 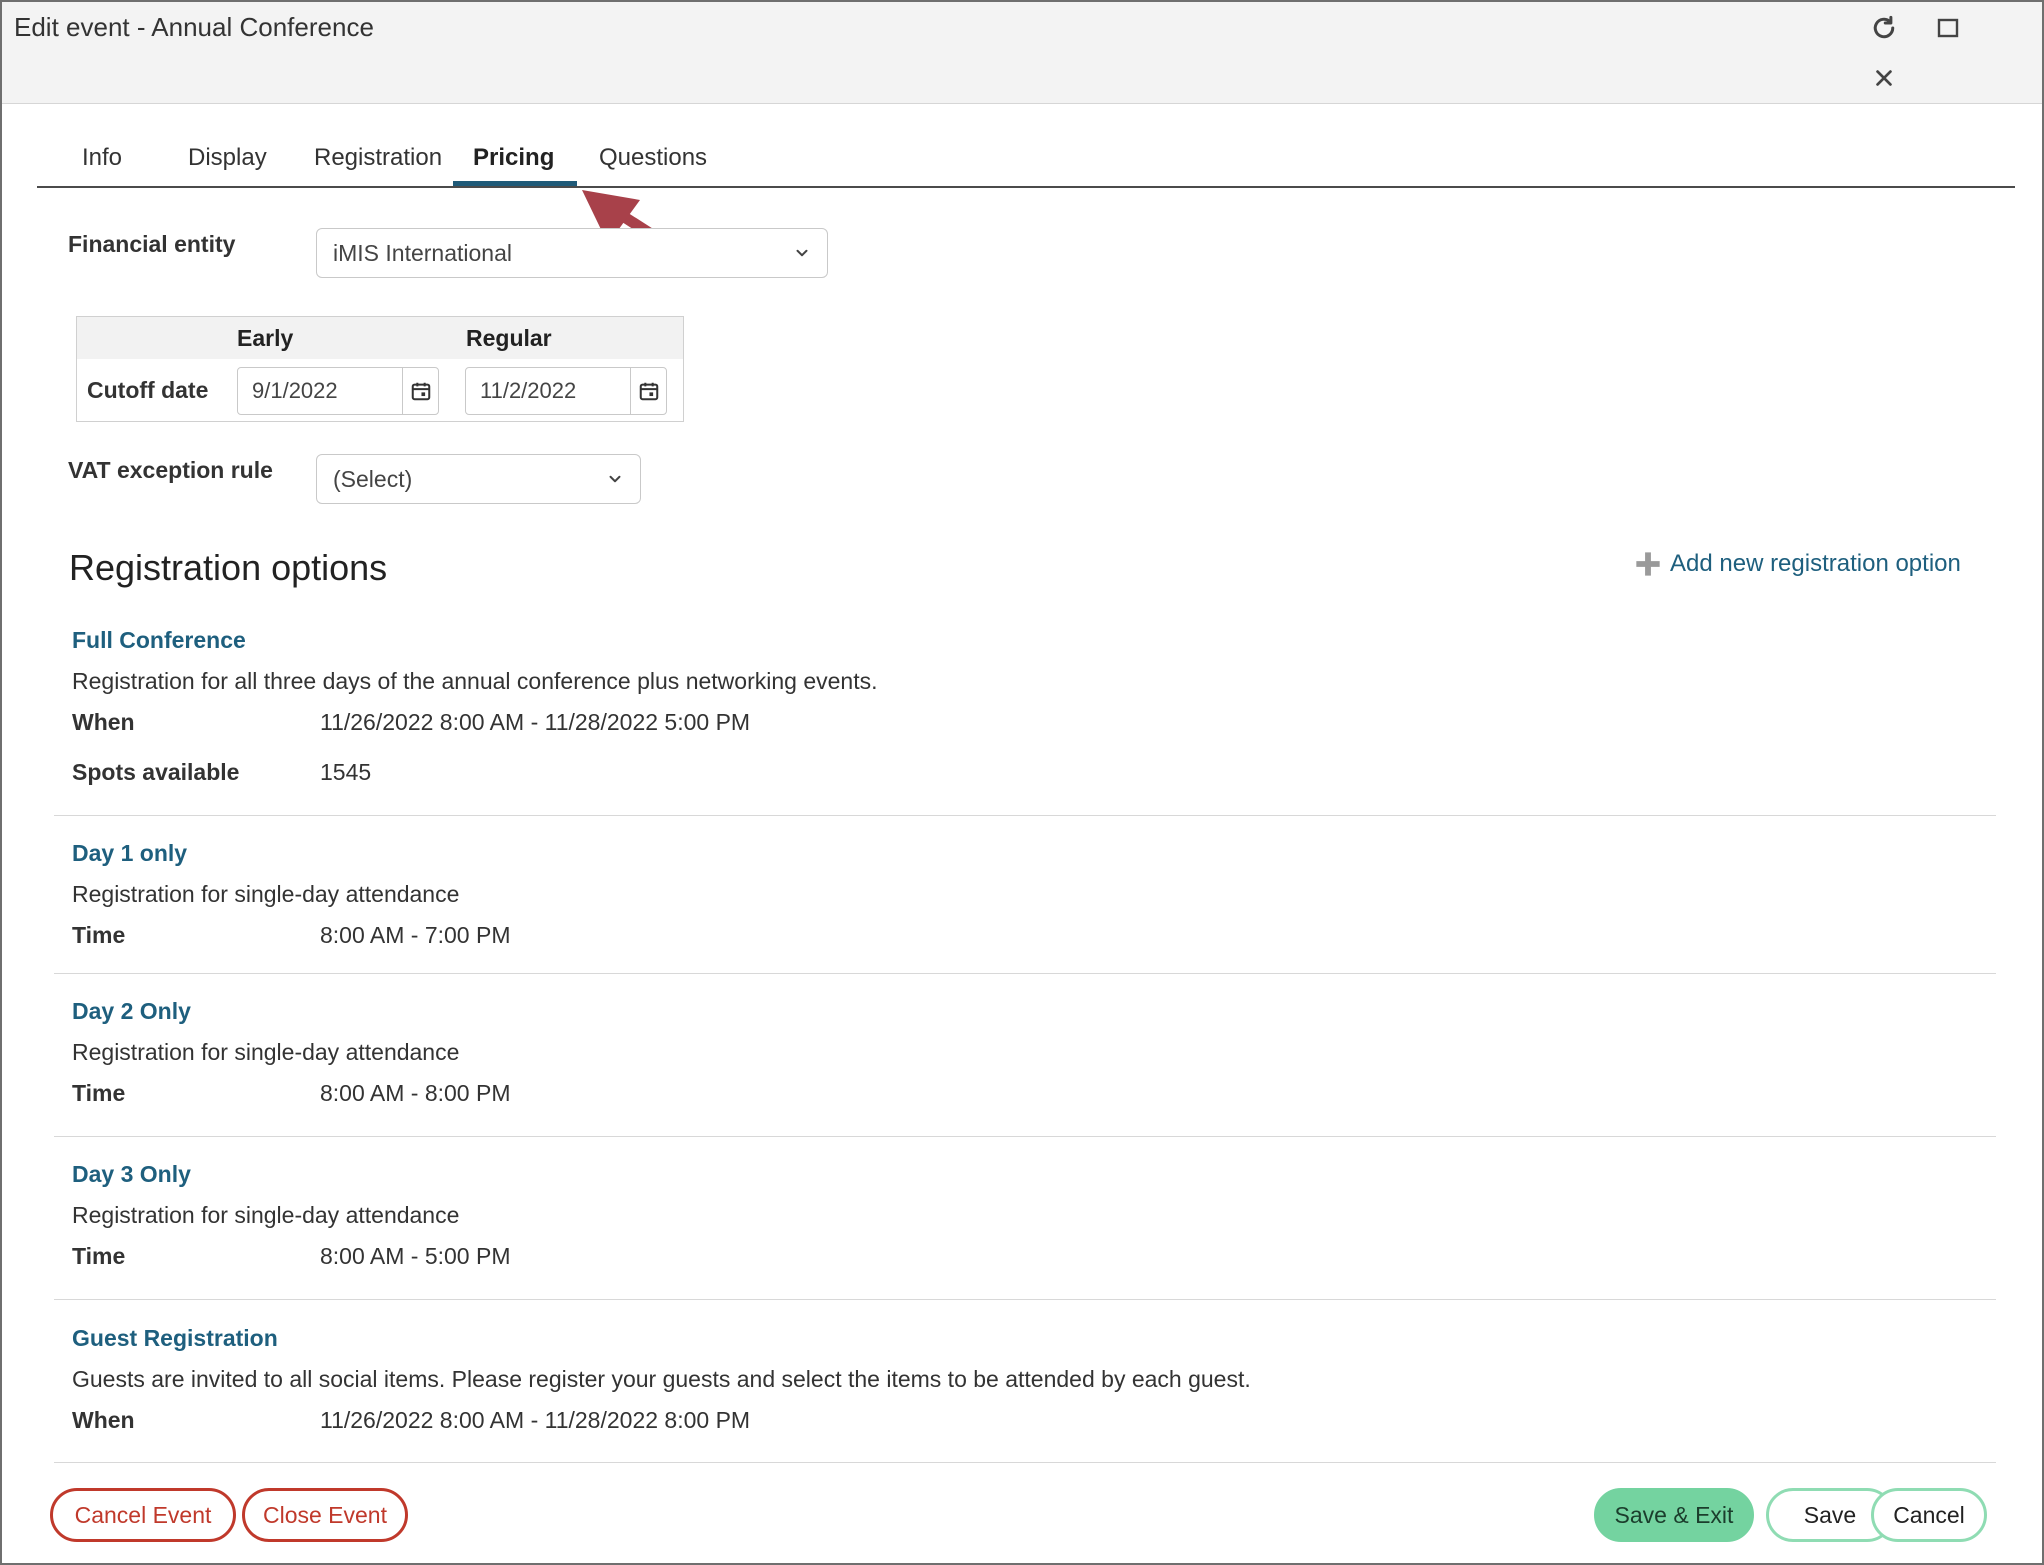 I want to click on cutoff-date-label: Cutoff date, so click(x=148, y=390).